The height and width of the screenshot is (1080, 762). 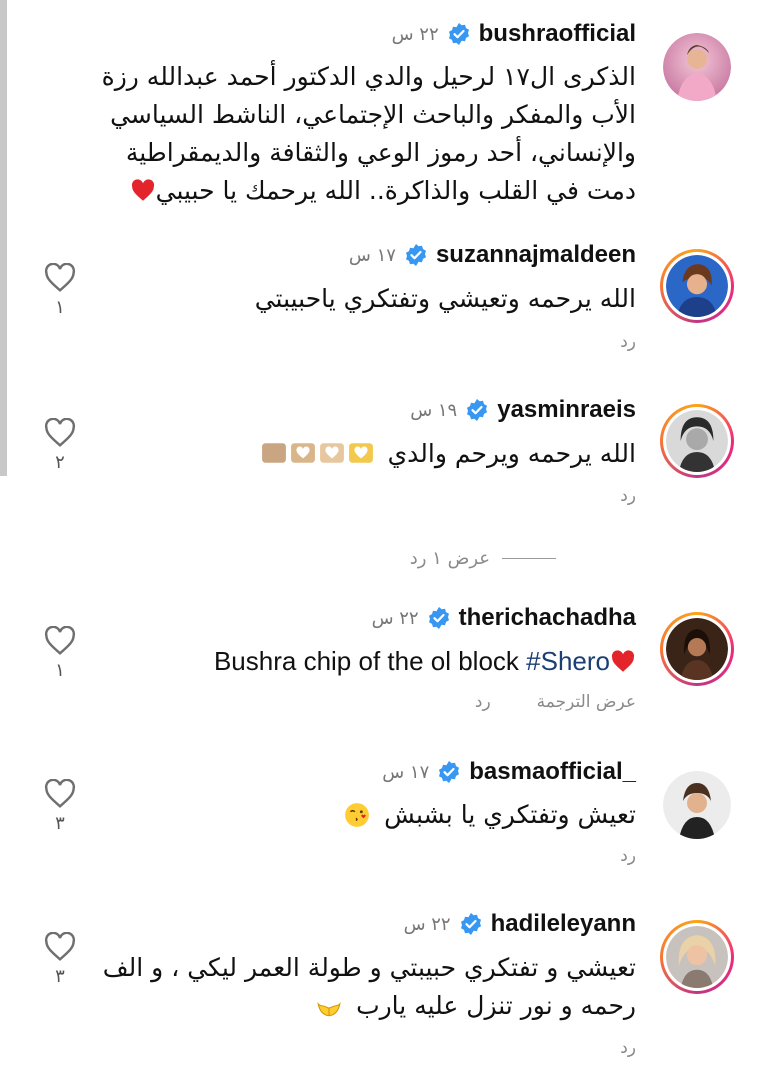 I want to click on divider, so click(x=529, y=558).